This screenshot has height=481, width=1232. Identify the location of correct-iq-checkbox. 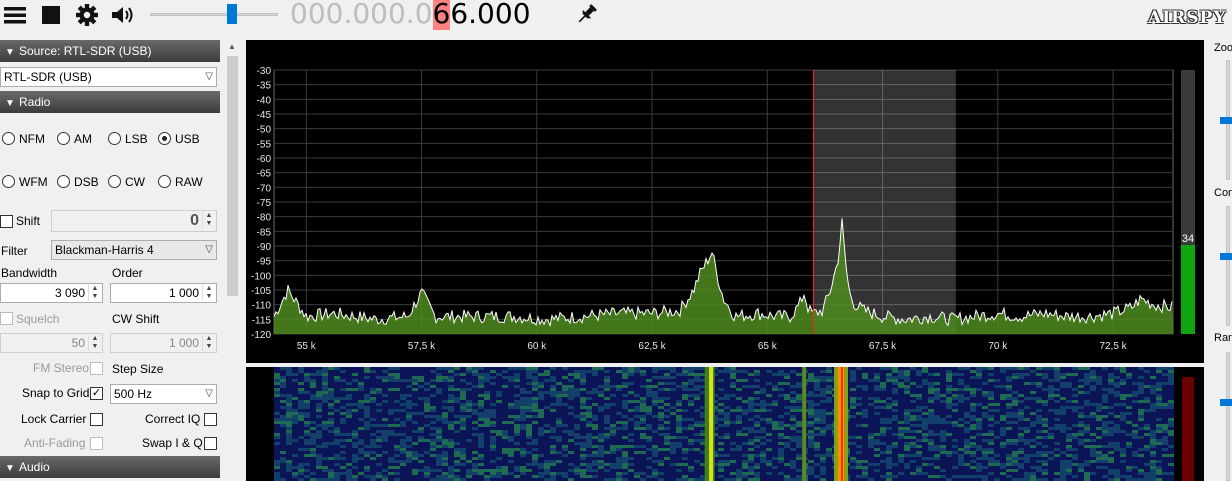
(210, 419).